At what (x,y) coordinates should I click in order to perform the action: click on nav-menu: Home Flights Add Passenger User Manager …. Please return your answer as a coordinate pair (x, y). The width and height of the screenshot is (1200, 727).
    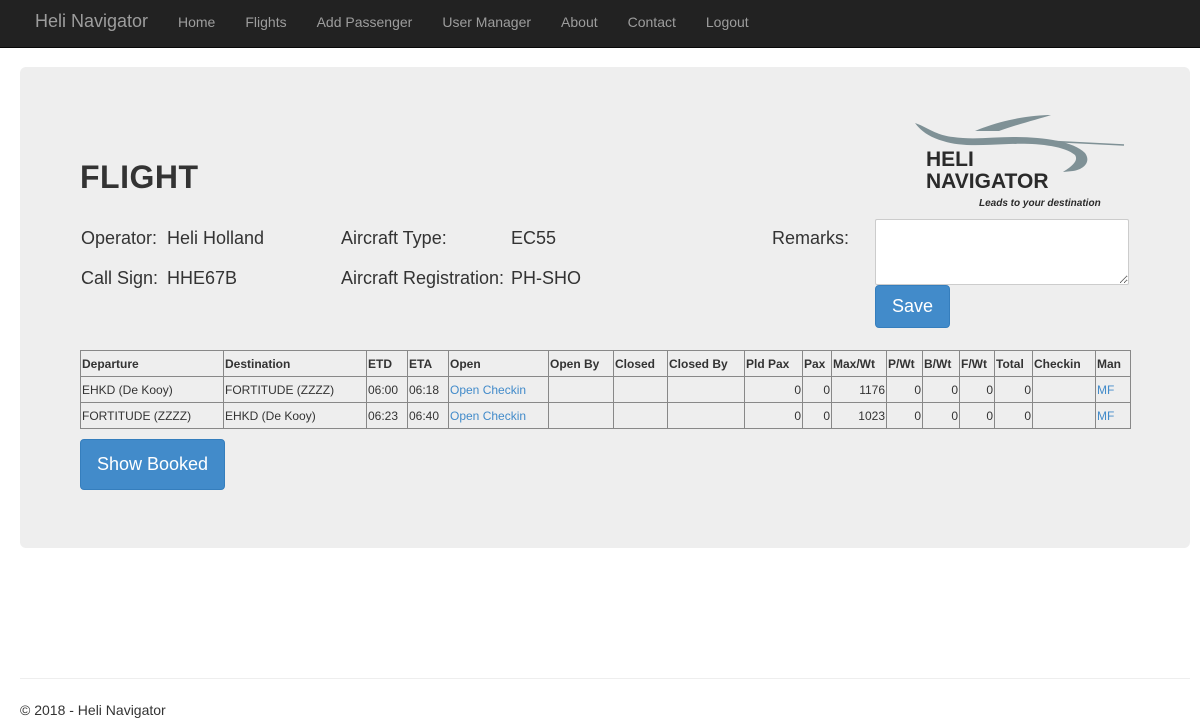
    Looking at the image, I should click on (463, 24).